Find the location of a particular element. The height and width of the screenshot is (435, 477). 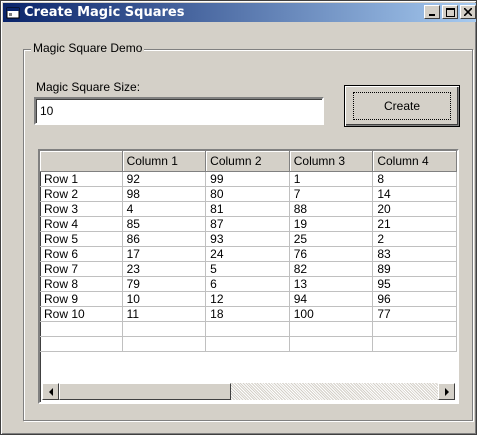

column-header: Column 3 is located at coordinates (331, 161).